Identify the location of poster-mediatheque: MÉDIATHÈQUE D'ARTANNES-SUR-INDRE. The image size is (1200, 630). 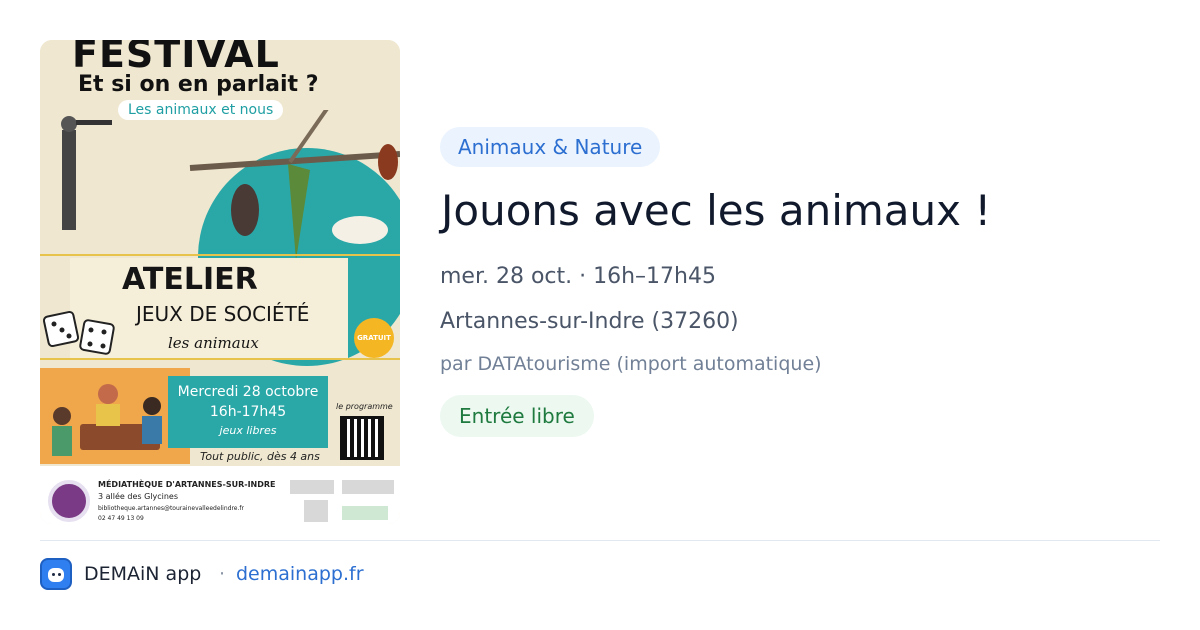
(187, 484).